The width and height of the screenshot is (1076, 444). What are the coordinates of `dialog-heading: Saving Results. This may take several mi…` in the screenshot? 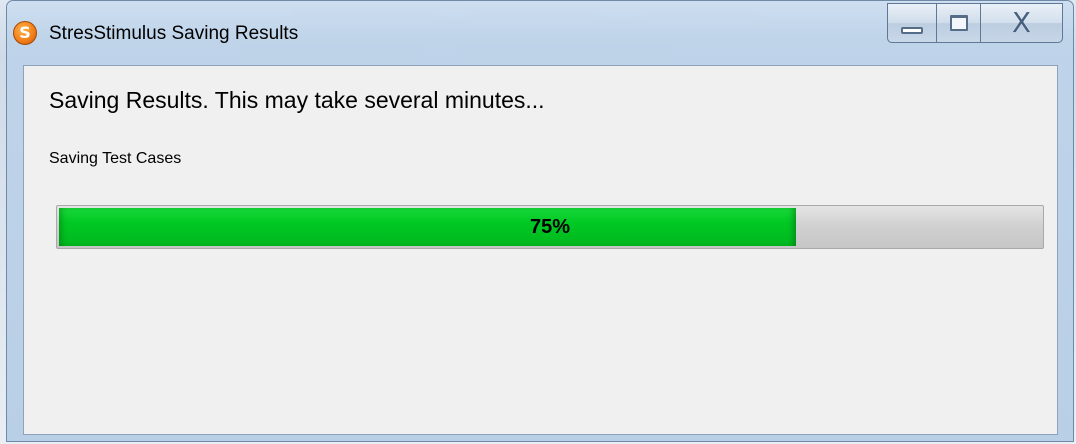 It's located at (297, 100).